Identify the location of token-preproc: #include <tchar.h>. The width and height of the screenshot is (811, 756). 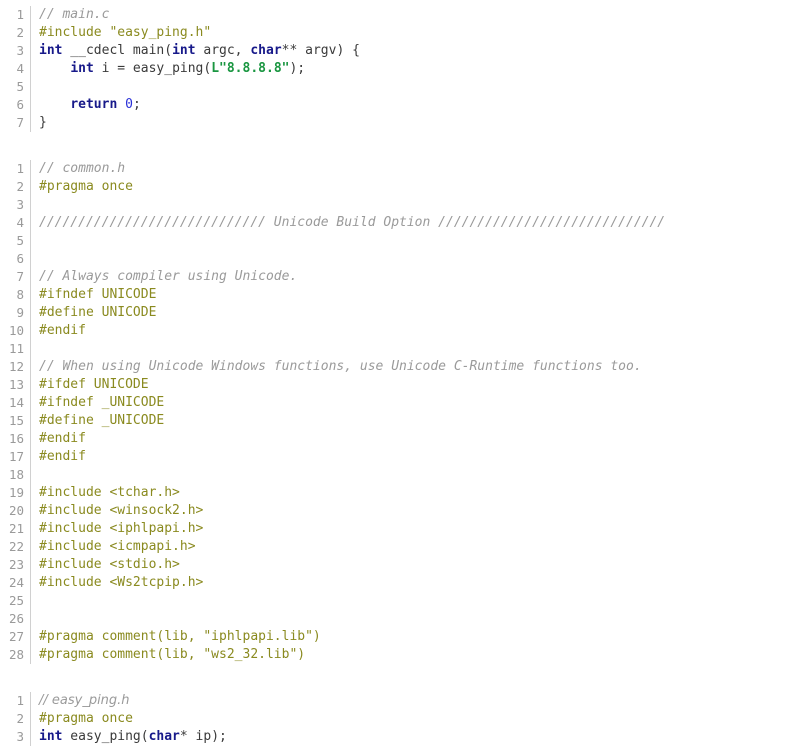
(109, 492).